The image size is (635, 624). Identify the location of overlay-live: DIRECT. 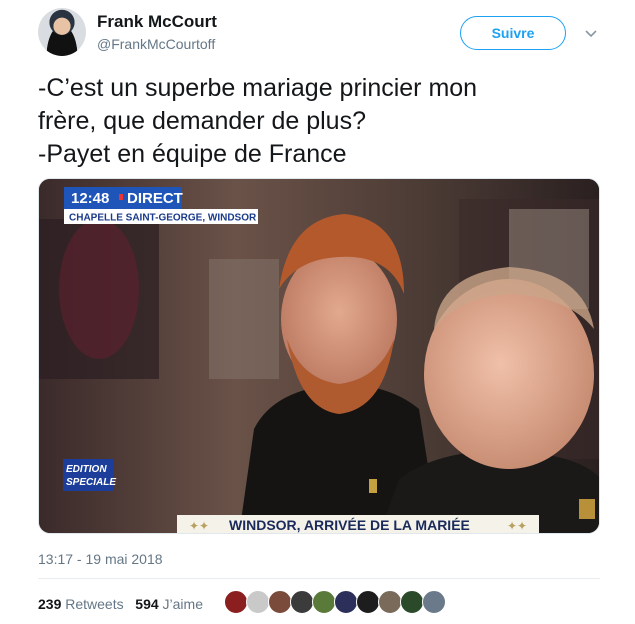
(155, 198).